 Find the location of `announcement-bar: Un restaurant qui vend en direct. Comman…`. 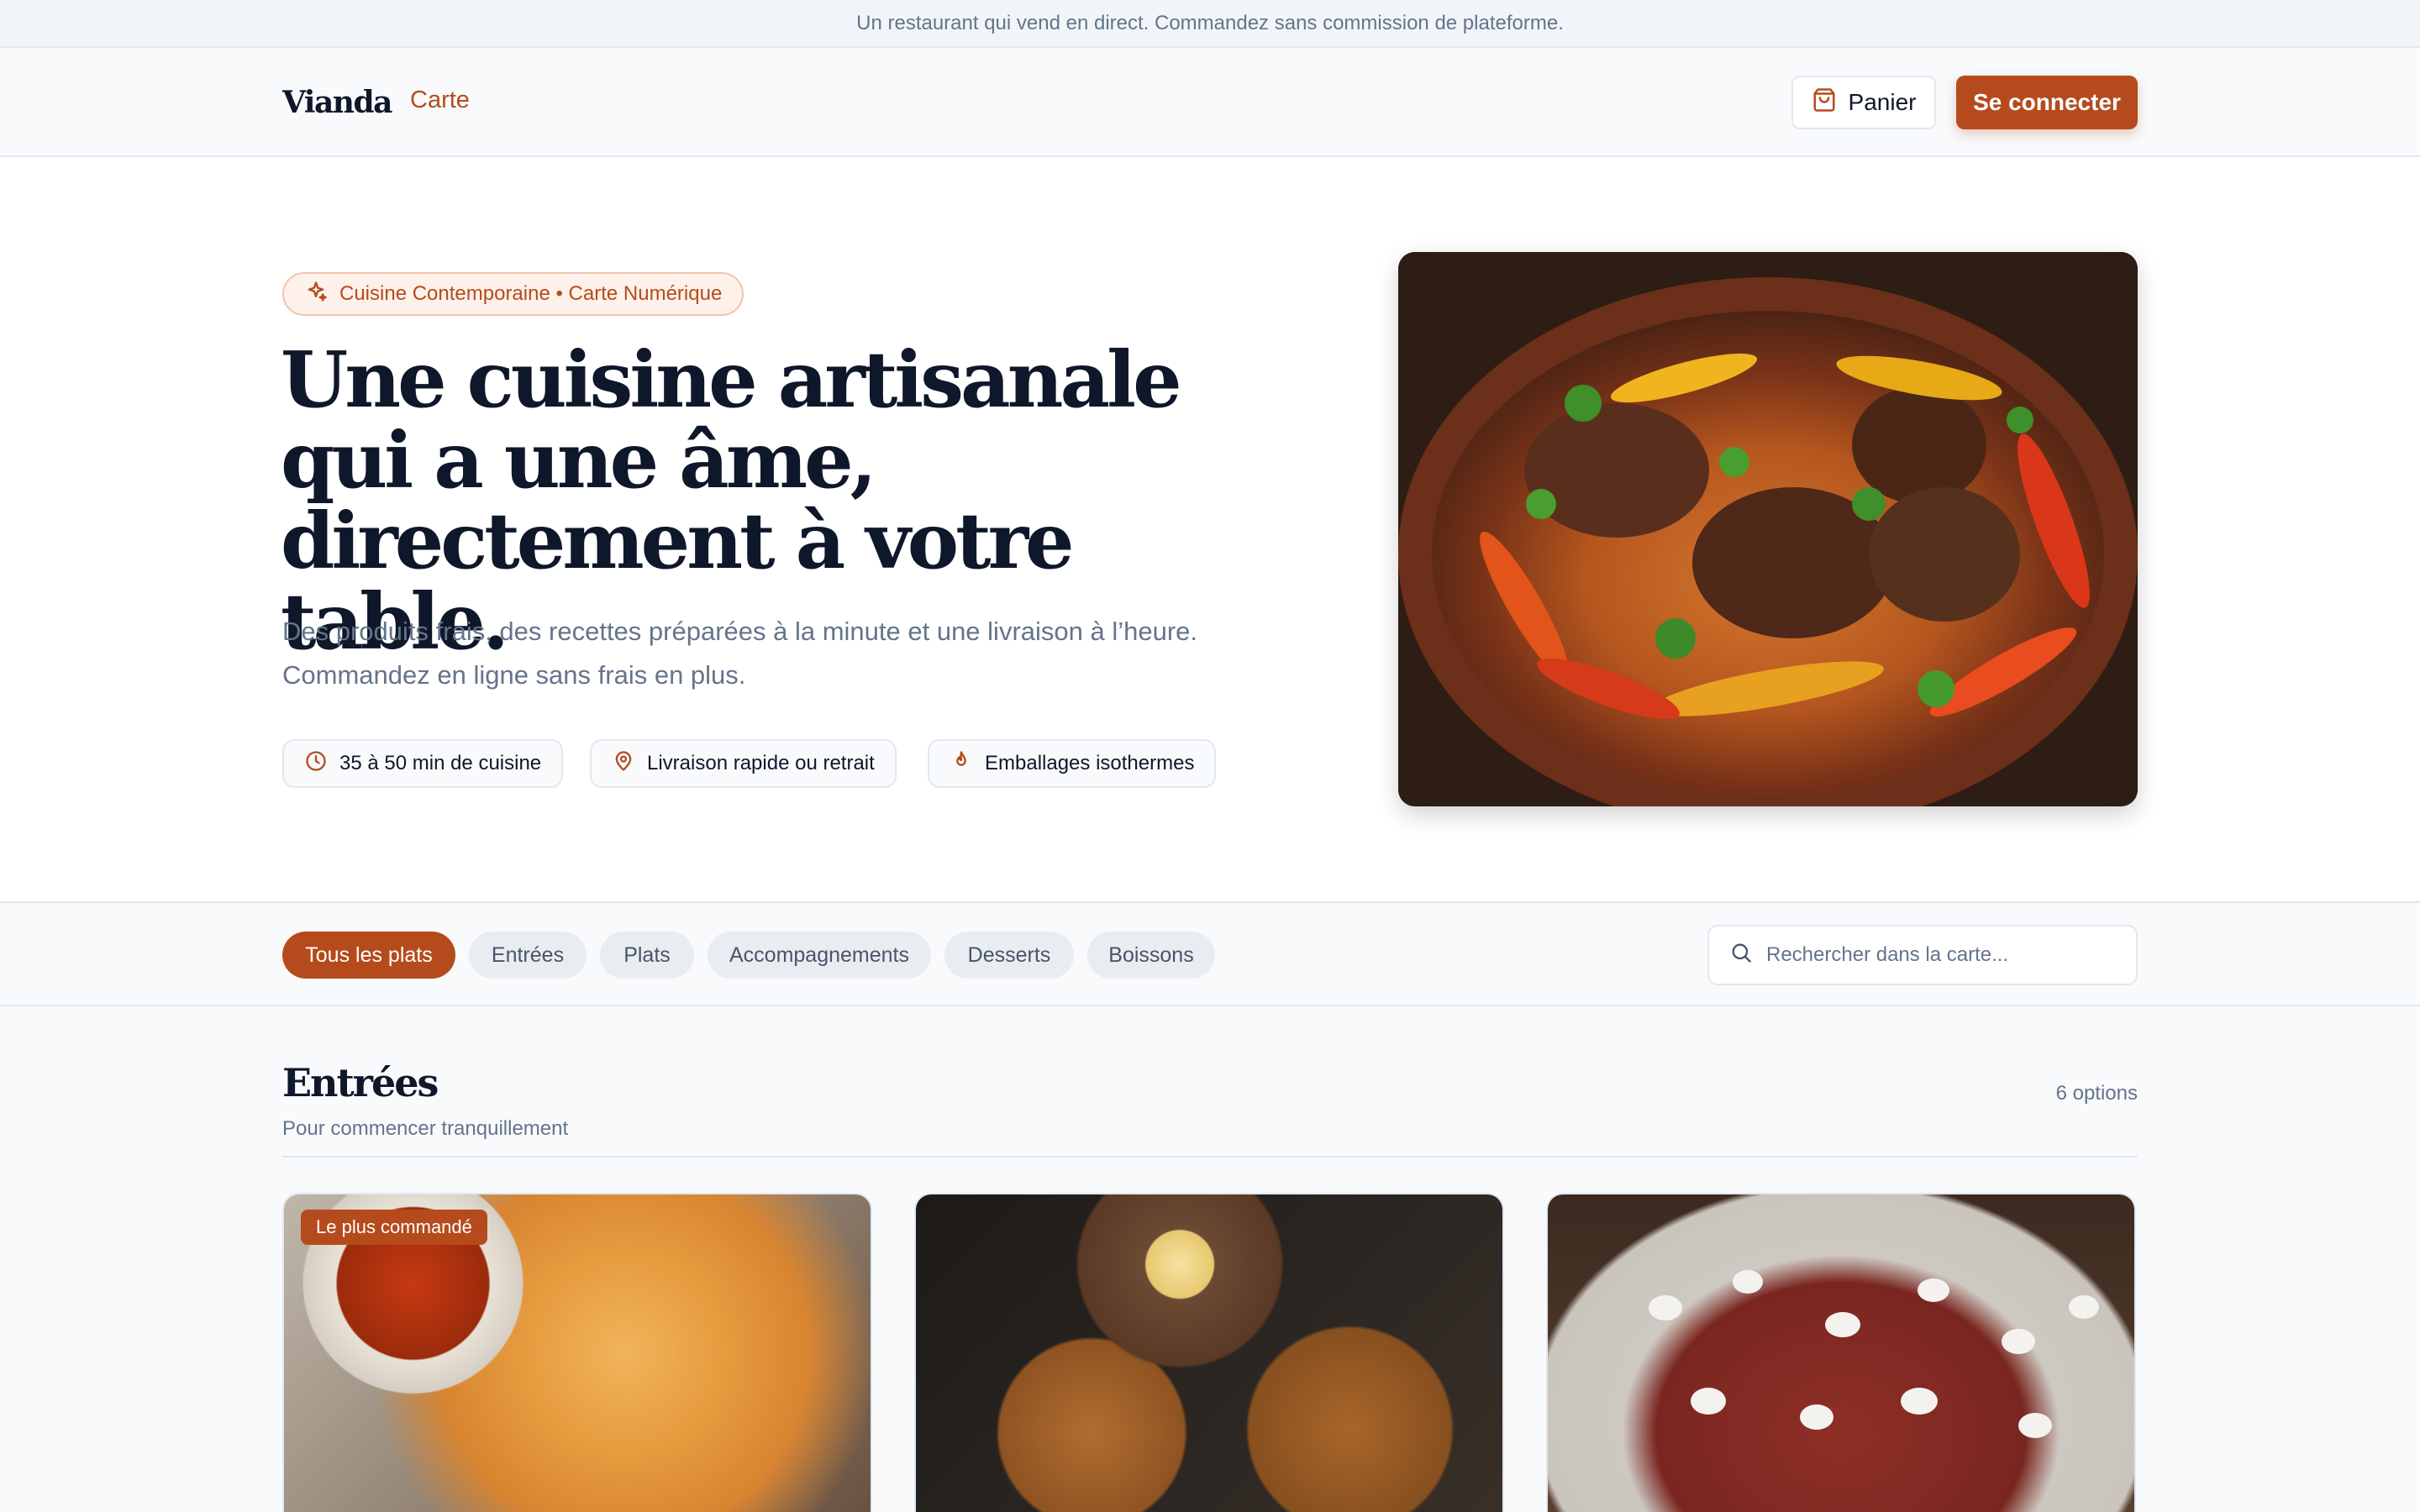

announcement-bar: Un restaurant qui vend en direct. Comman… is located at coordinates (1210, 24).